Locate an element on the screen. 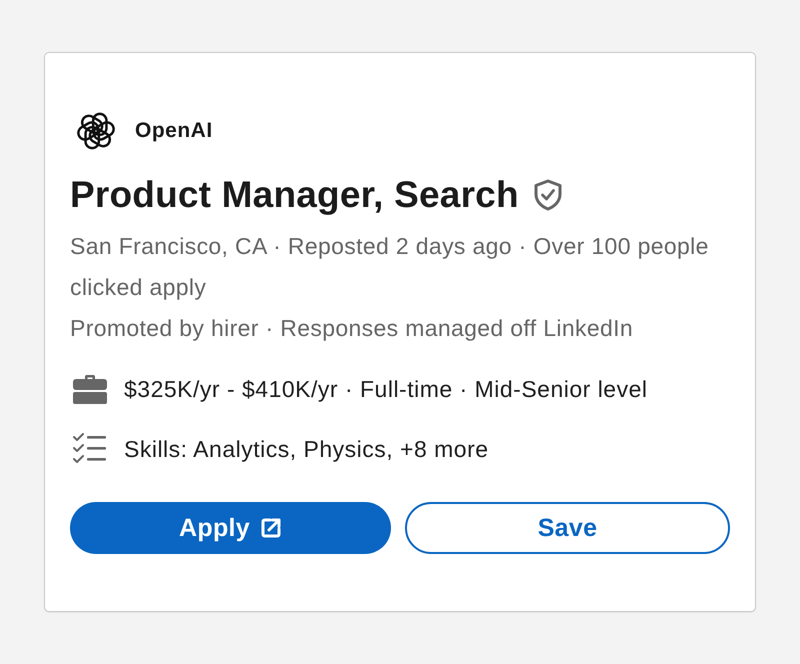 This screenshot has height=664, width=800. company-name: OpenAI is located at coordinates (174, 131).